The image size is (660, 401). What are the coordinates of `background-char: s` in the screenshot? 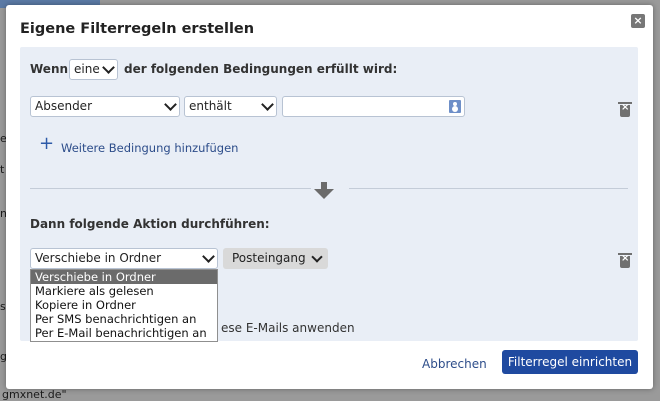 It's located at (3, 306).